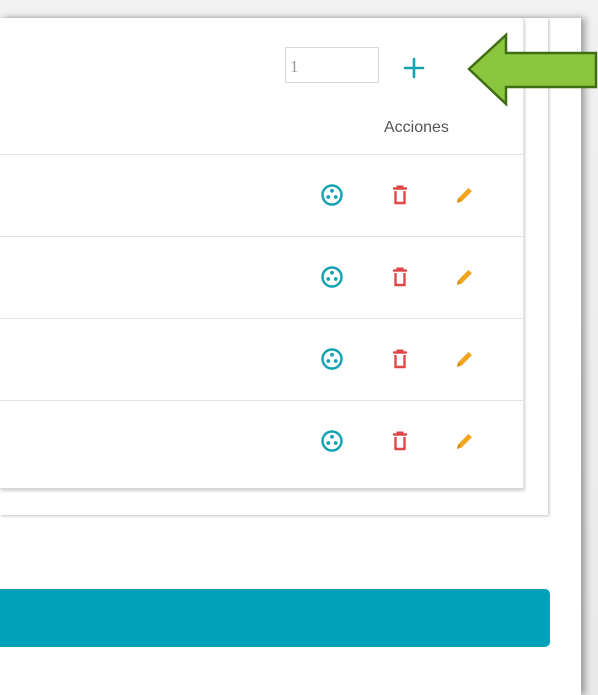 The height and width of the screenshot is (695, 598). I want to click on primary-action-bar, so click(275, 618).